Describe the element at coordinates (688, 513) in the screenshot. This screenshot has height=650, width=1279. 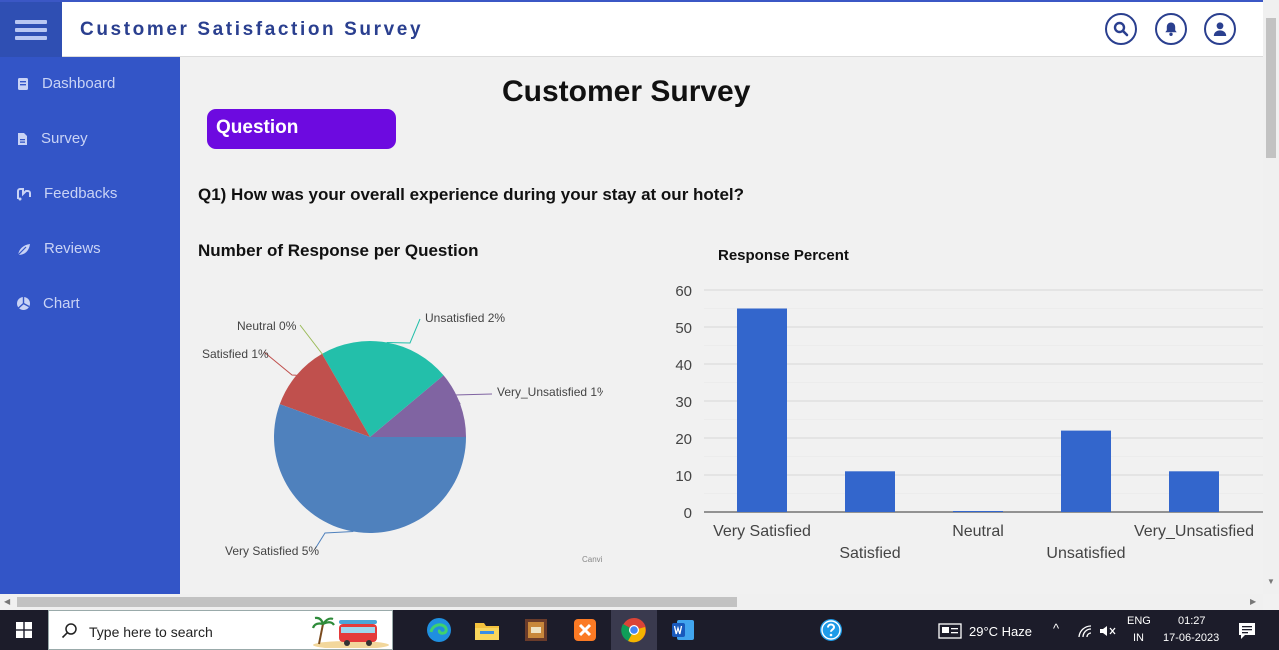
I see `y-tick-label: 0` at that location.